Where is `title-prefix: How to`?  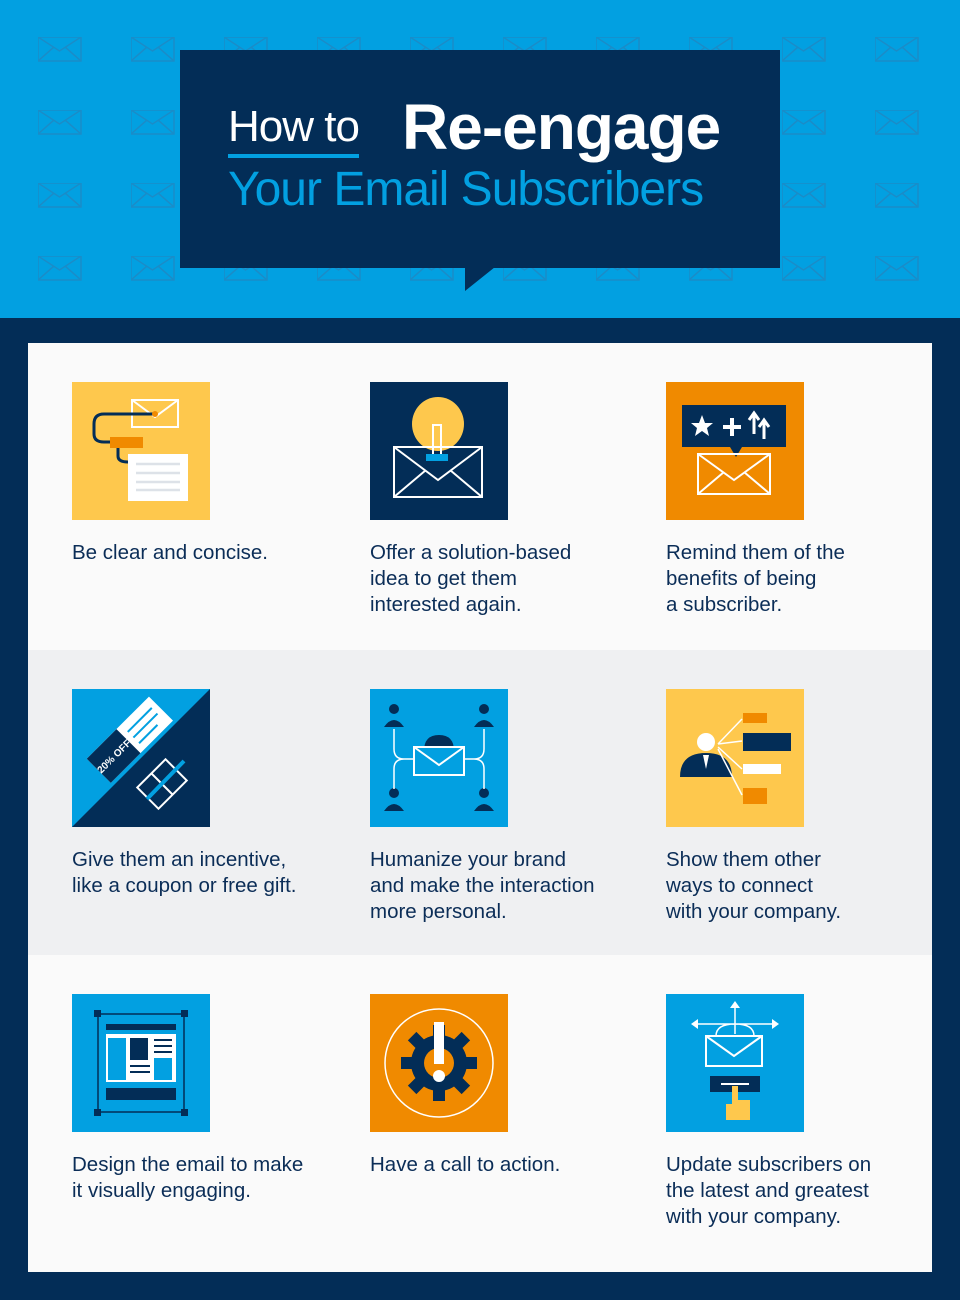
title-prefix: How to is located at coordinates (294, 130).